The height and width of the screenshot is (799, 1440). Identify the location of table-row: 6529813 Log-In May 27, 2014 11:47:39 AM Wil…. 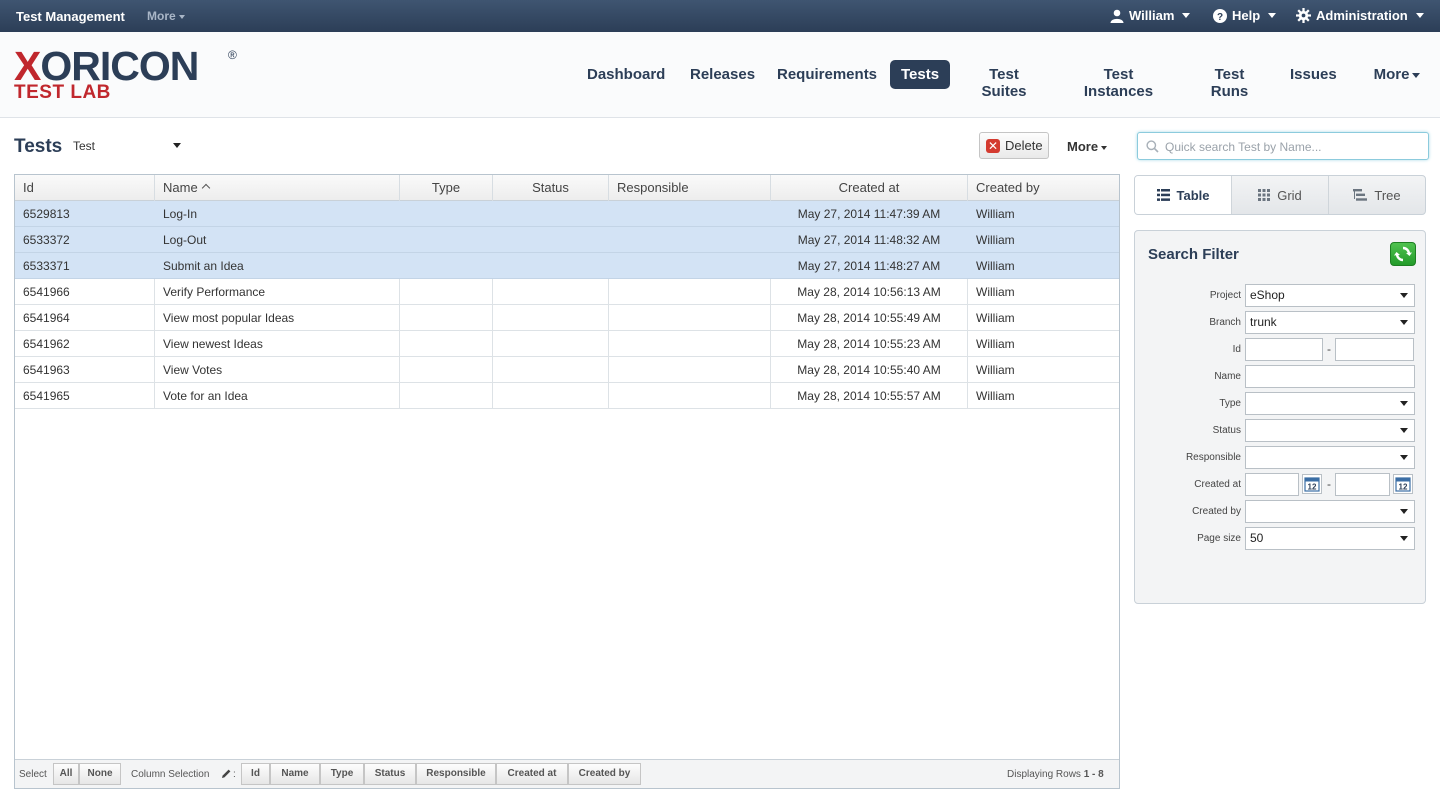
(567, 214).